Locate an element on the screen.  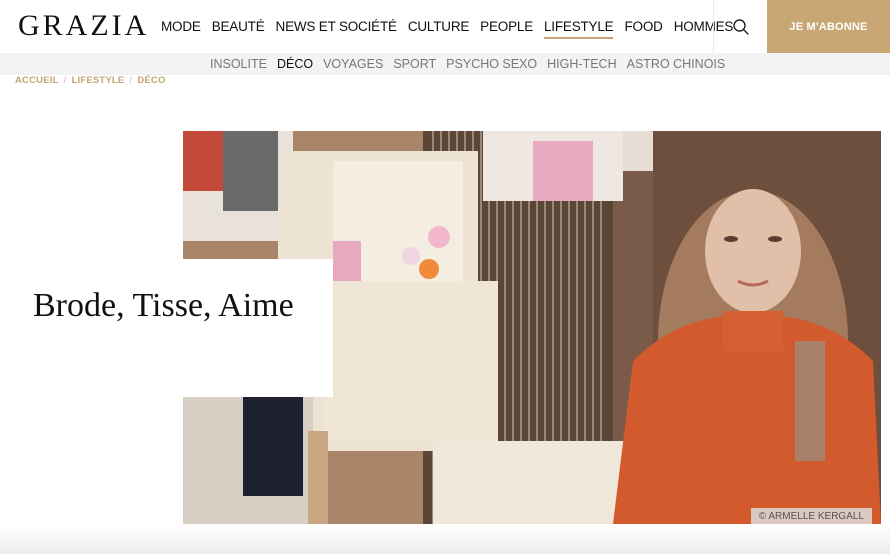
article-title: Brode, Tisse, Aime is located at coordinates (163, 305).